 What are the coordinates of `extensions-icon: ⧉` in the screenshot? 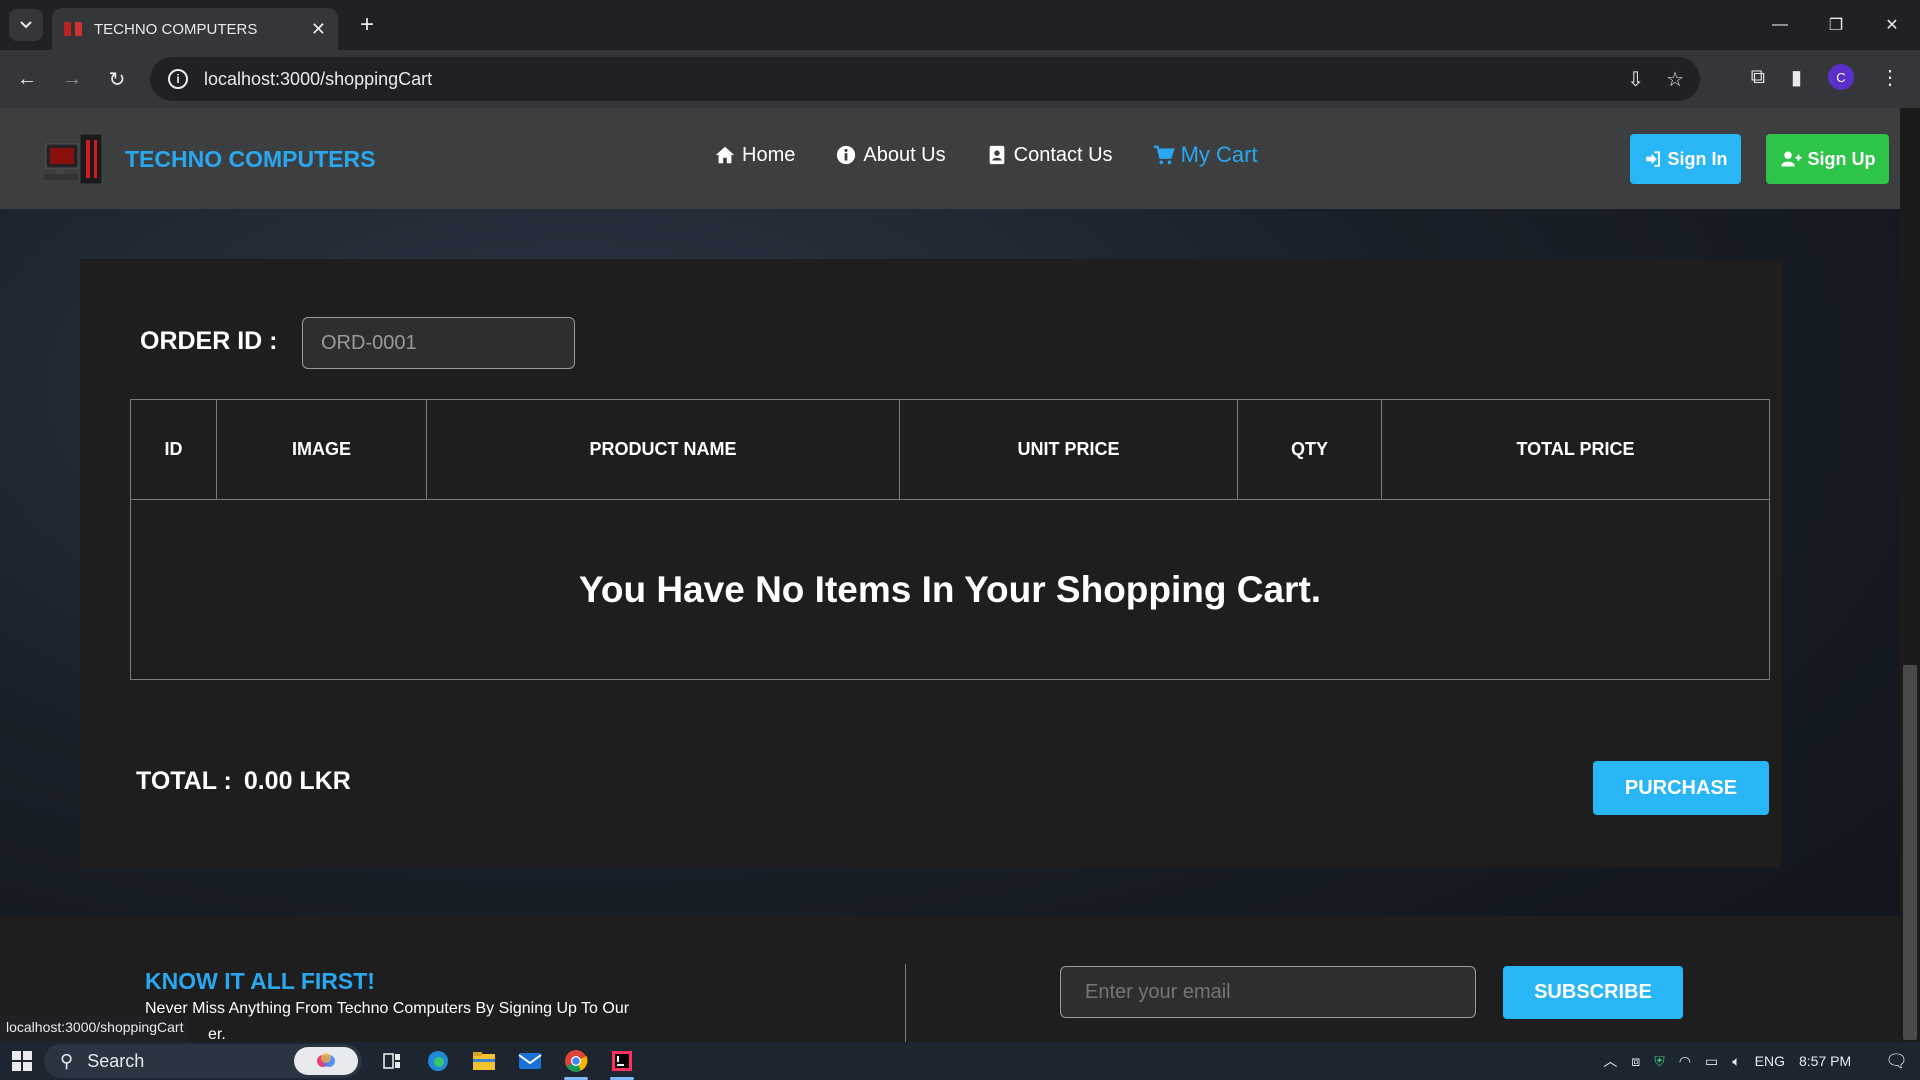 It's located at (1758, 77).